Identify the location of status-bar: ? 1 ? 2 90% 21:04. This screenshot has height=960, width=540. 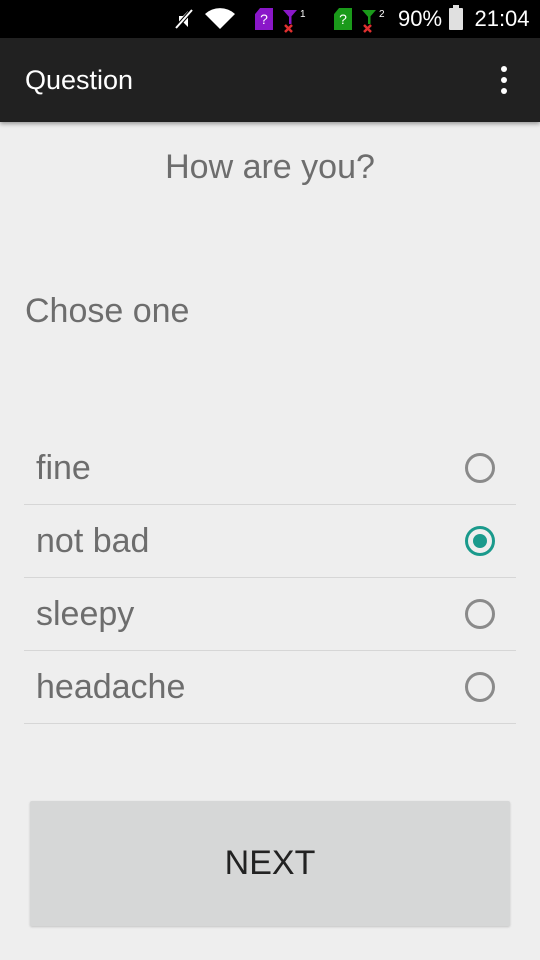
(270, 19).